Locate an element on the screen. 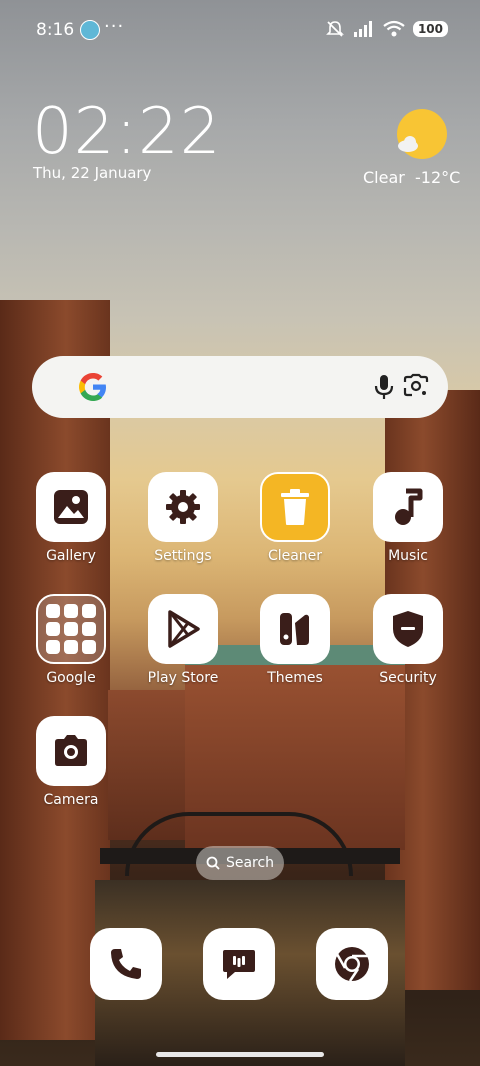 The height and width of the screenshot is (1066, 480). clock-widget-date: Thu, 22 January is located at coordinates (92, 173).